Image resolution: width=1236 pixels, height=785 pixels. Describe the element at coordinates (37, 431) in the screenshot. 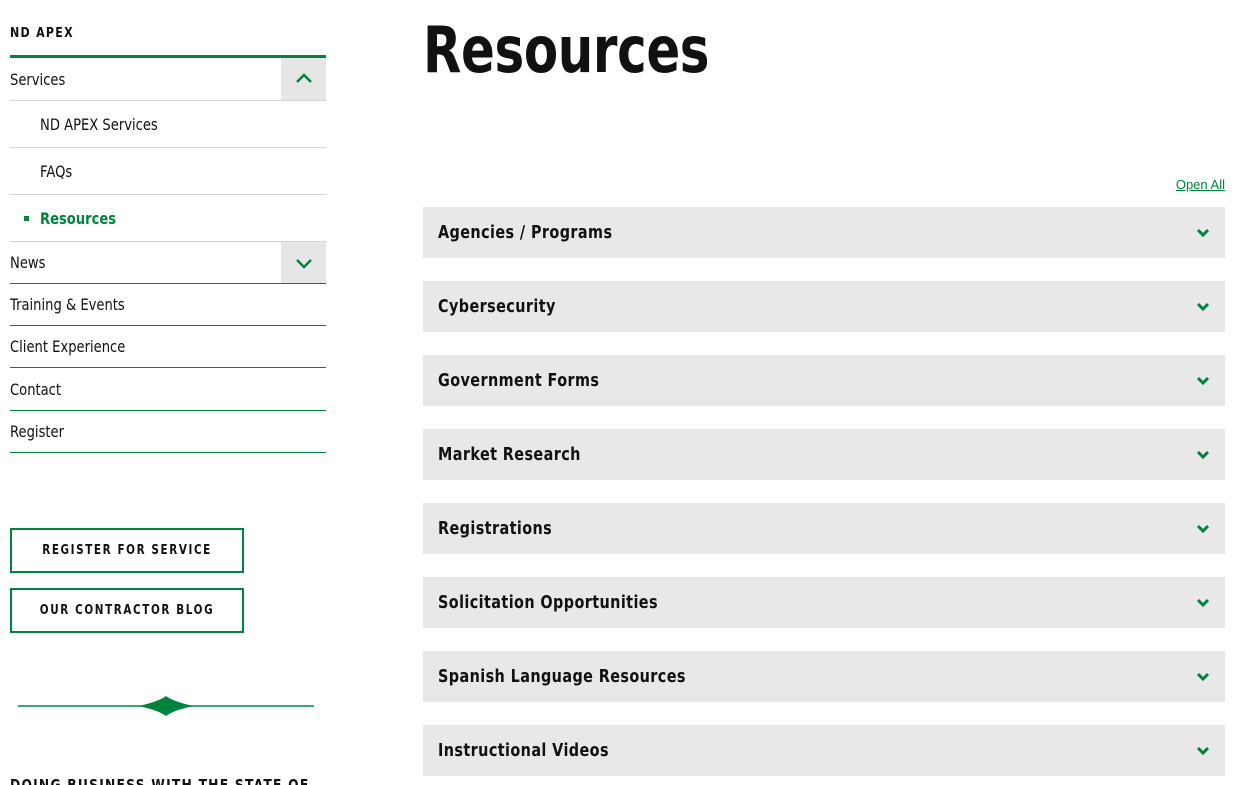

I see `sidebar-item-label: Register` at that location.